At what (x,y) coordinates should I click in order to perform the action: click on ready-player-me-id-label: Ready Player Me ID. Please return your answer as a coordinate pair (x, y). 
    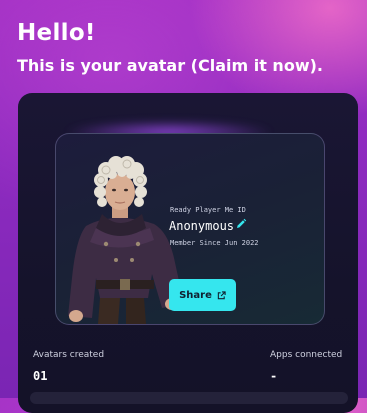
    Looking at the image, I should click on (208, 210).